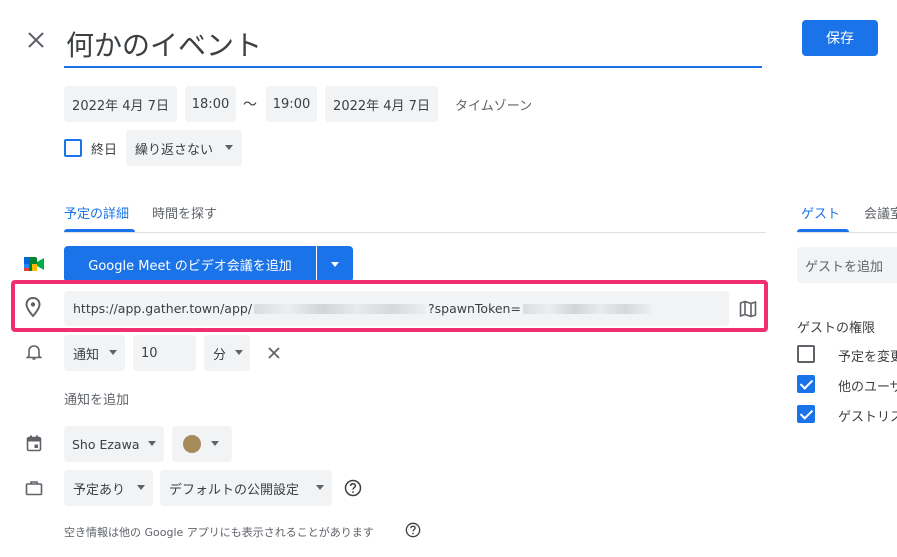  I want to click on end-time-field: 19:00, so click(291, 104).